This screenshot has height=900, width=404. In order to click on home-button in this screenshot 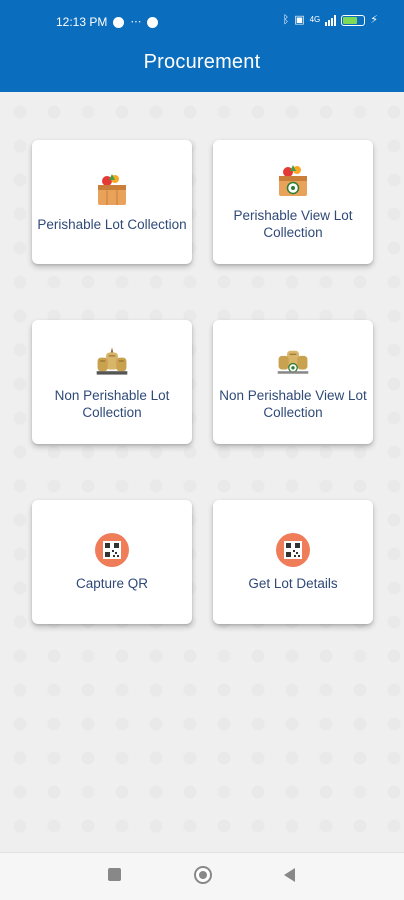, I will do `click(203, 875)`.